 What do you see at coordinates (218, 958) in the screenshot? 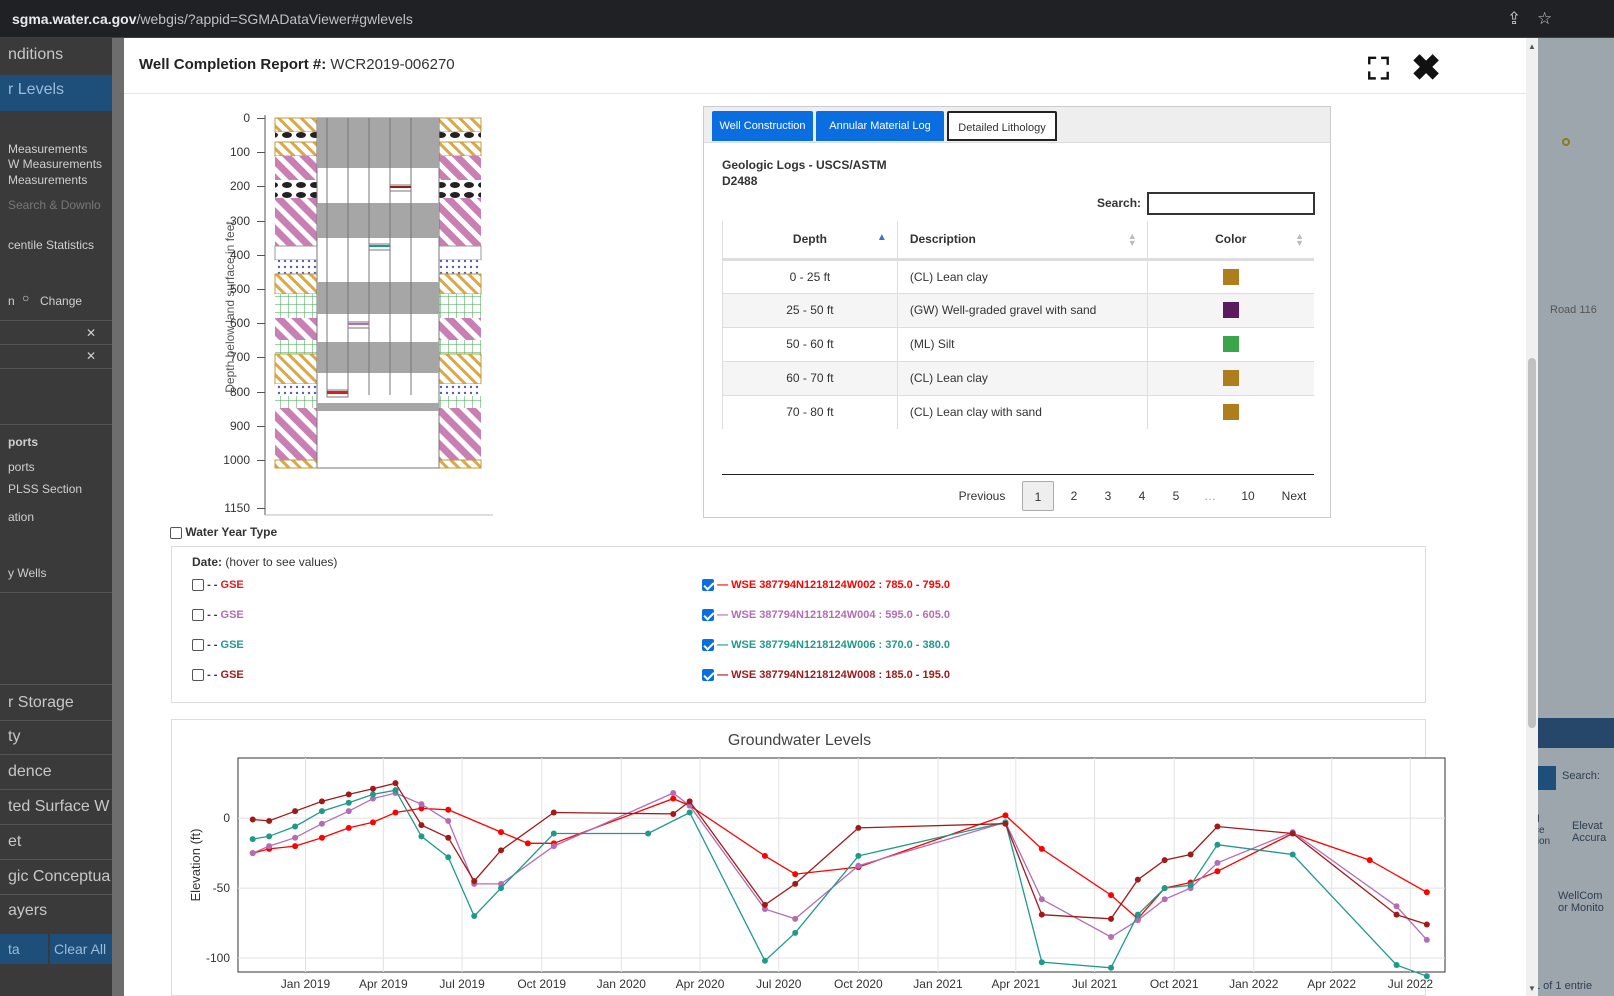
I see `y-tick-label: -100` at bounding box center [218, 958].